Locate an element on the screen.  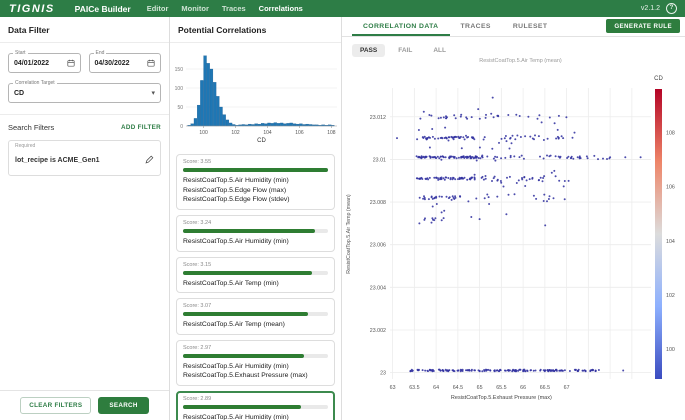
tabs: CORRELATION DATA TRACES RULESET is located at coordinates (455, 26).